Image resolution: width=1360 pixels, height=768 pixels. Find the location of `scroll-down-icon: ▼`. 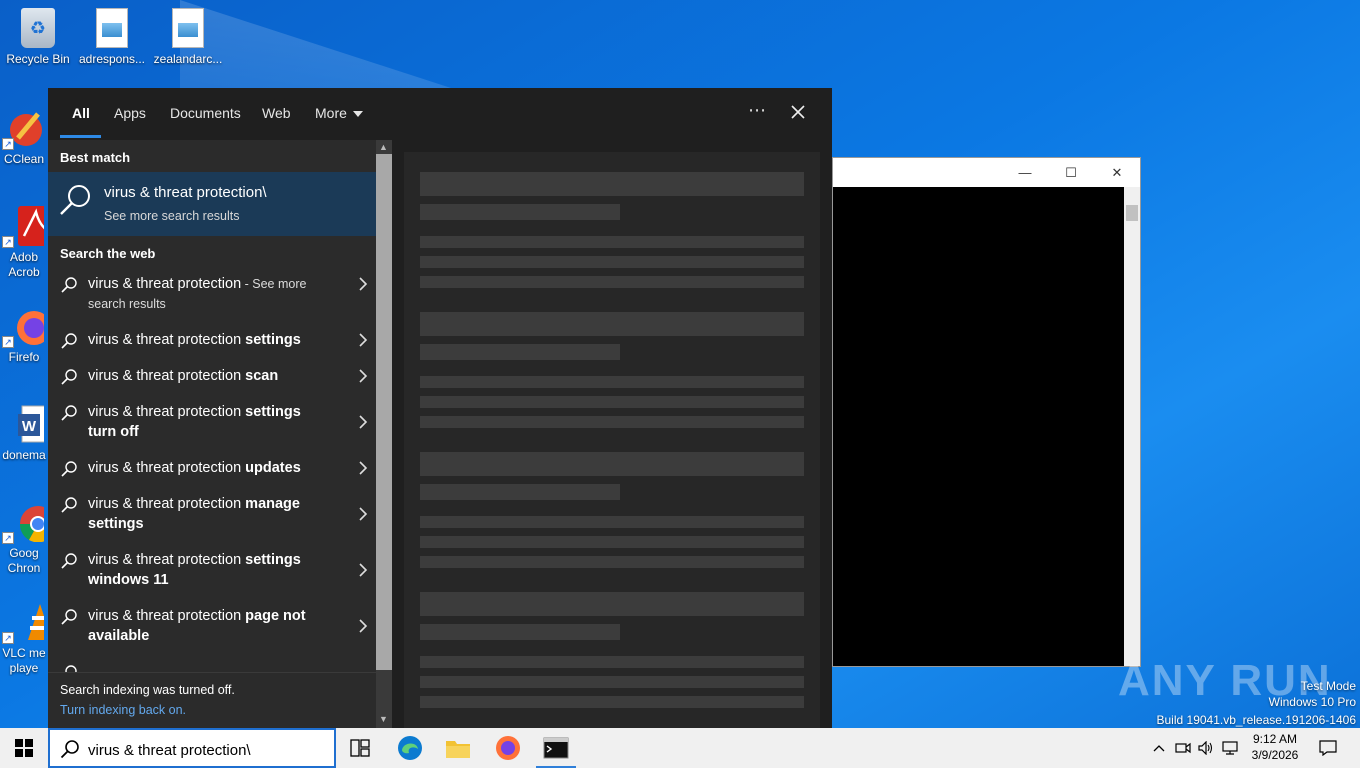

scroll-down-icon: ▼ is located at coordinates (383, 719).